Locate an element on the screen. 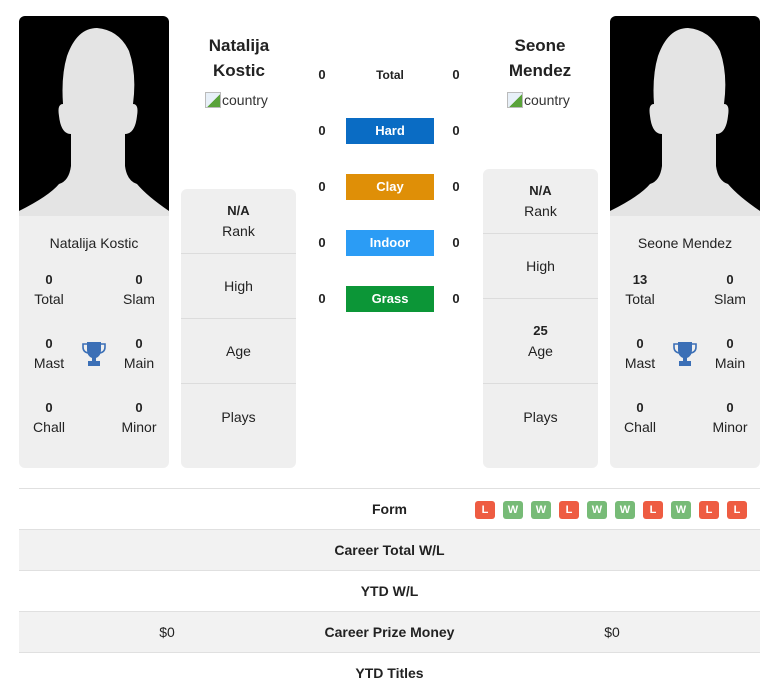  surface-badge-indoor: Indoor is located at coordinates (390, 243).